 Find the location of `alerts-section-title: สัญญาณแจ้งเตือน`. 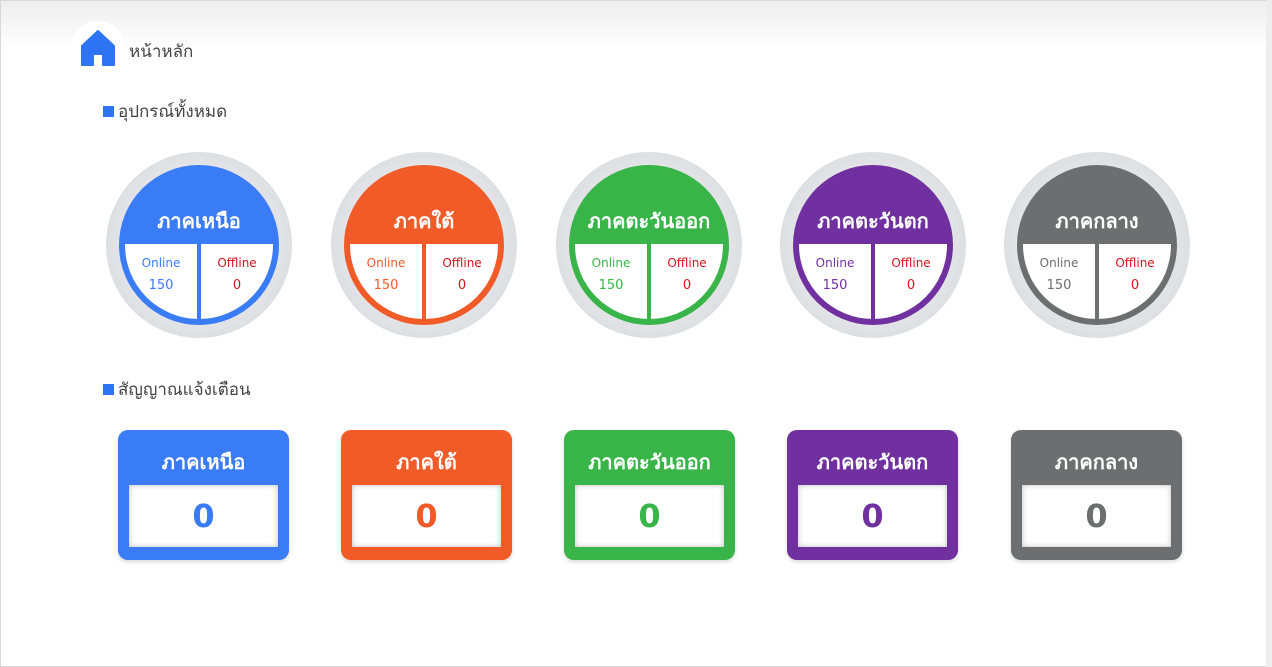

alerts-section-title: สัญญาณแจ้งเตือน is located at coordinates (177, 389).